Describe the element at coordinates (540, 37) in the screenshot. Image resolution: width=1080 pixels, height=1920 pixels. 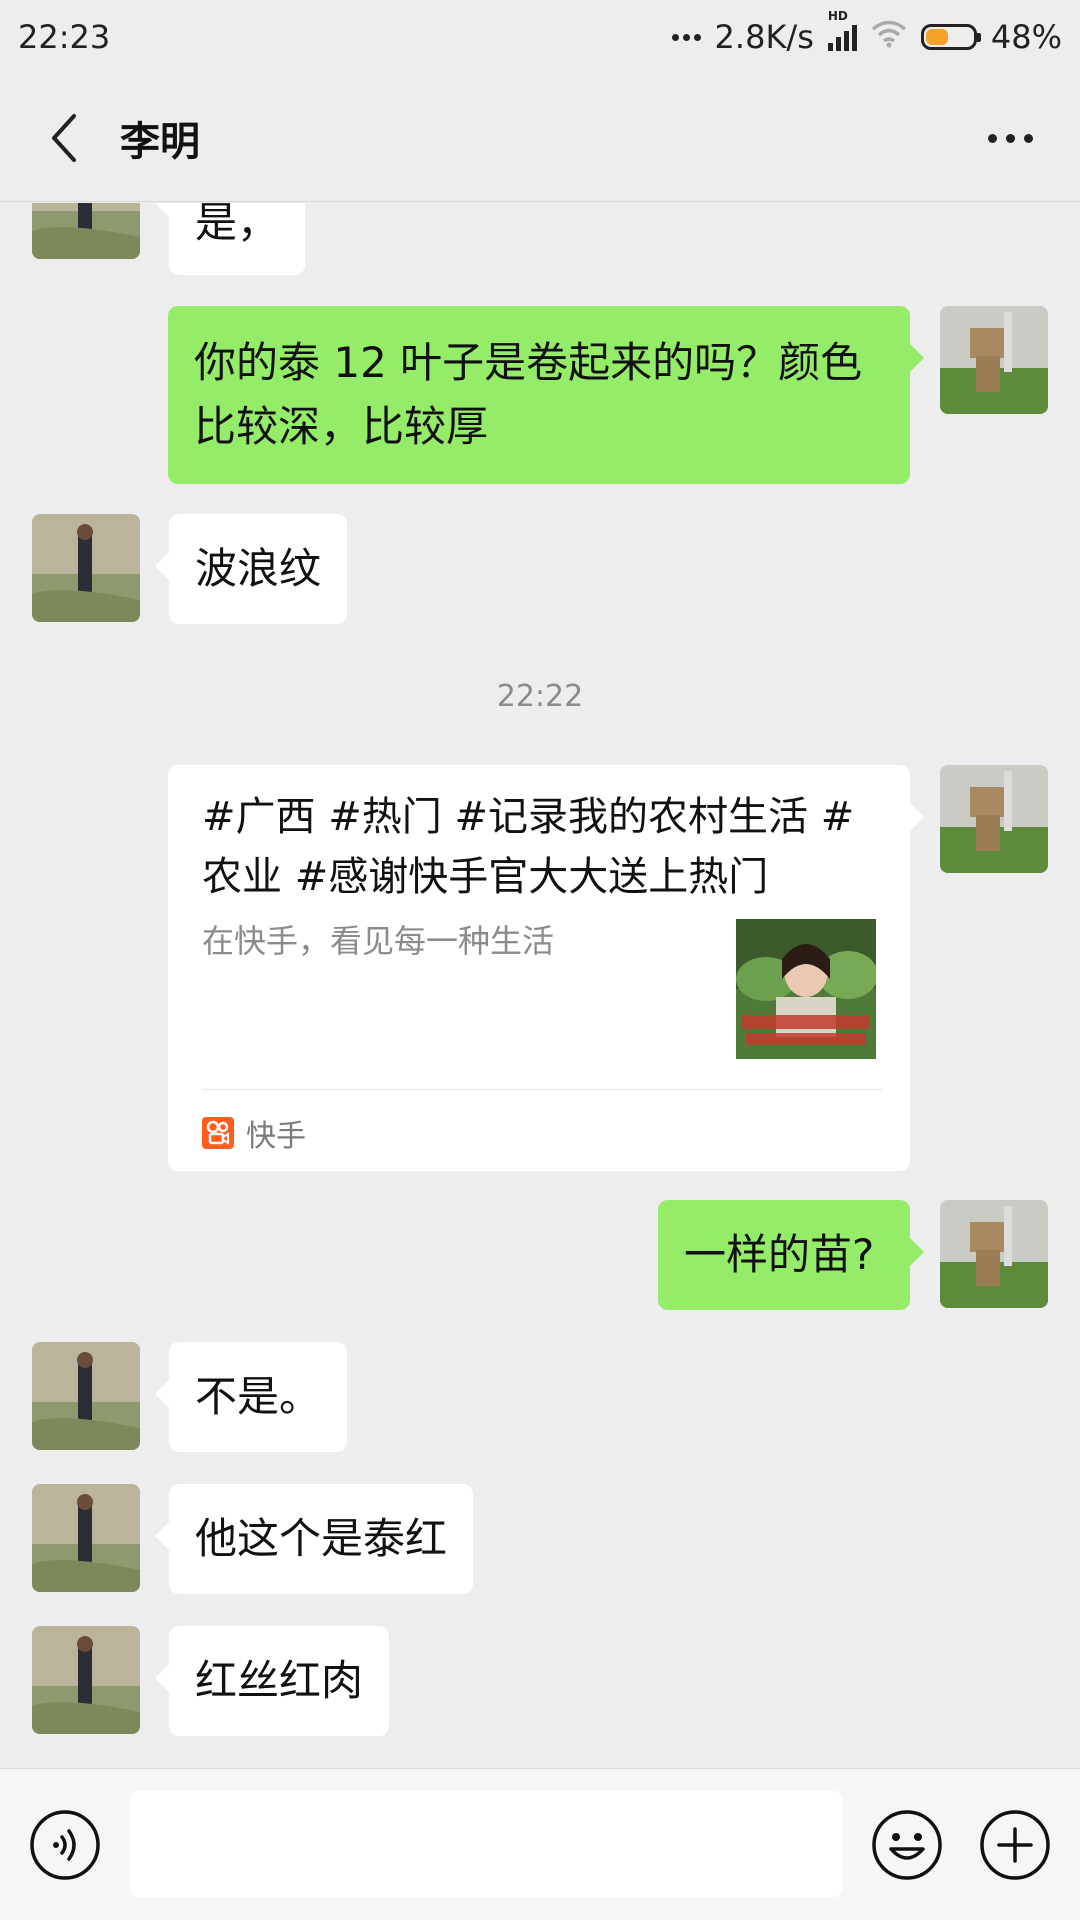
I see `status-bar: 22:23 2.8K/s HD 48%` at that location.